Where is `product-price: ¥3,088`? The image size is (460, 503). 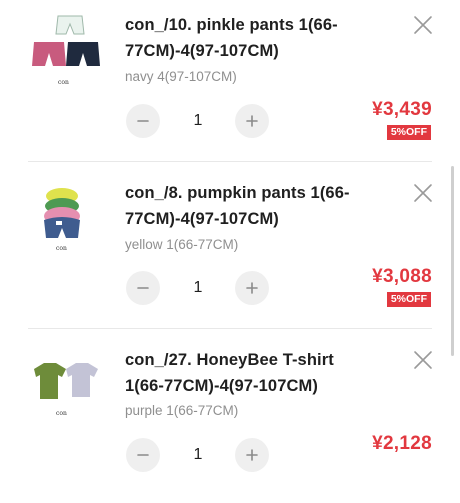 product-price: ¥3,088 is located at coordinates (402, 276).